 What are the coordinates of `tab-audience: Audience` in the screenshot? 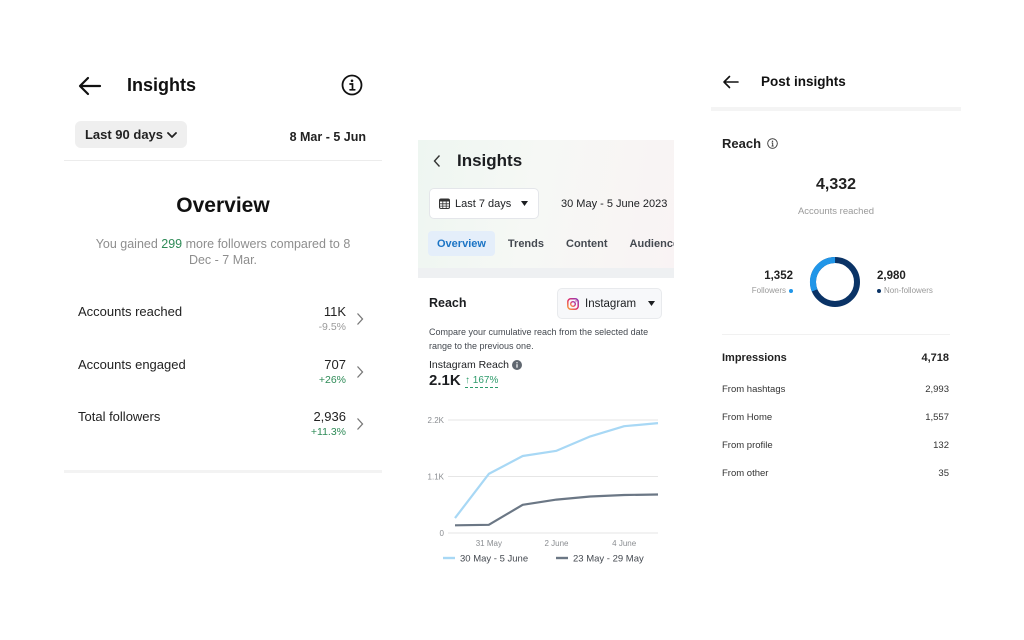 It's located at (647, 243).